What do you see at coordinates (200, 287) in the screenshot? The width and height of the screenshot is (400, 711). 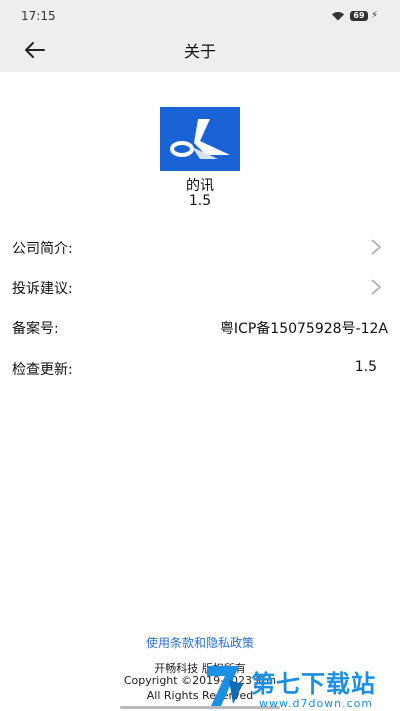 I see `complaint-row: 投诉建议:` at bounding box center [200, 287].